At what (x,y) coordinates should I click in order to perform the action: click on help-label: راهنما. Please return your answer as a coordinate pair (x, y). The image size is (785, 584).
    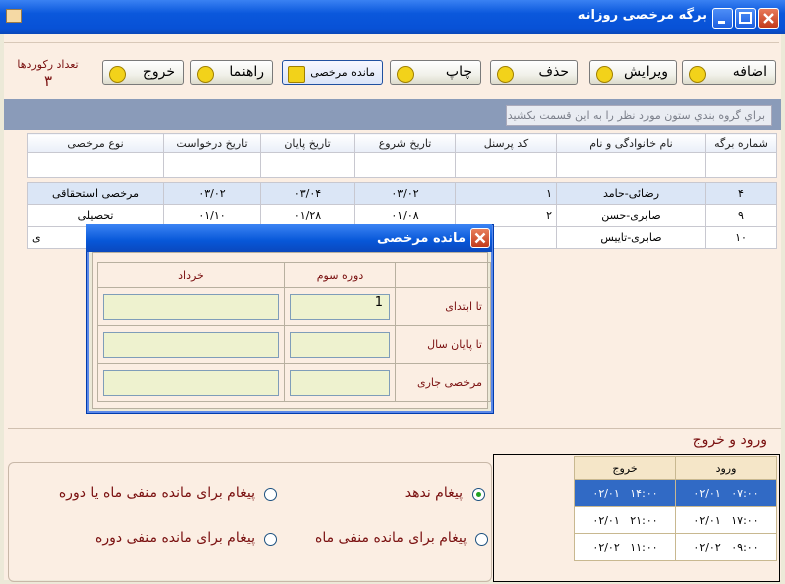
    Looking at the image, I should click on (246, 72).